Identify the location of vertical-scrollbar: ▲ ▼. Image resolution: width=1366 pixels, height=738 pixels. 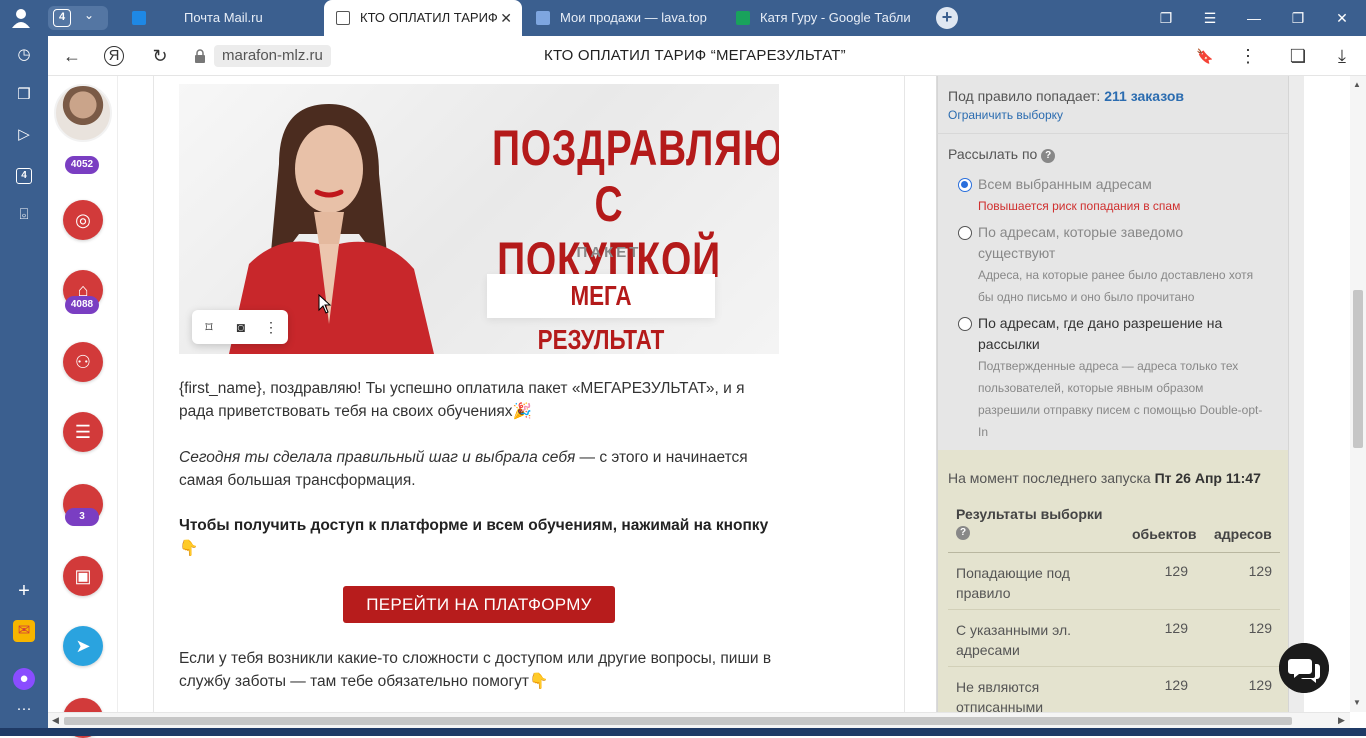
(1358, 394).